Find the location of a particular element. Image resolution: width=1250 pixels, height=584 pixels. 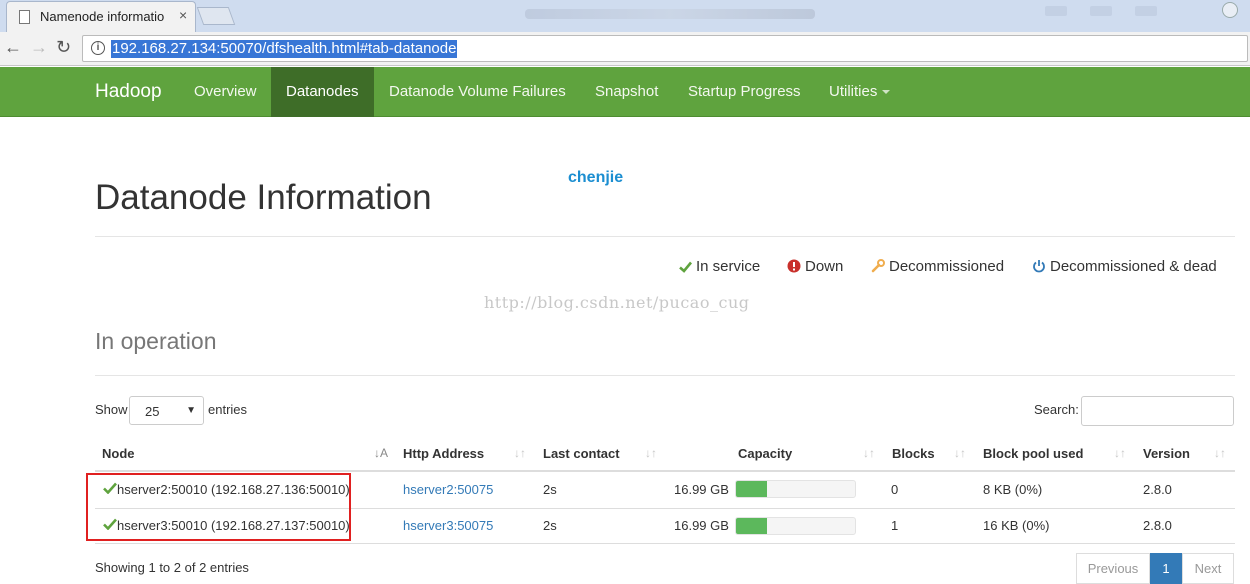

col-header-capacity: Capacity is located at coordinates (765, 453).